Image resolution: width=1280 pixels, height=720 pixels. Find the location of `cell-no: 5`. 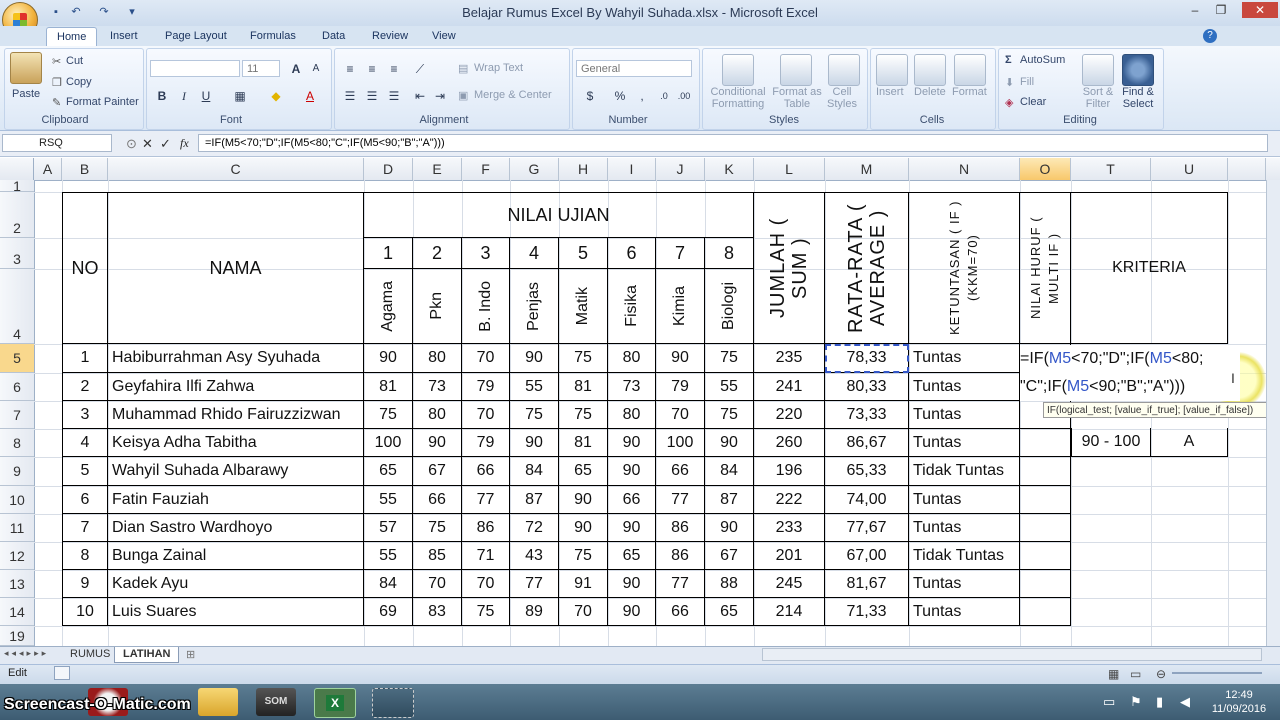

cell-no: 5 is located at coordinates (85, 471).